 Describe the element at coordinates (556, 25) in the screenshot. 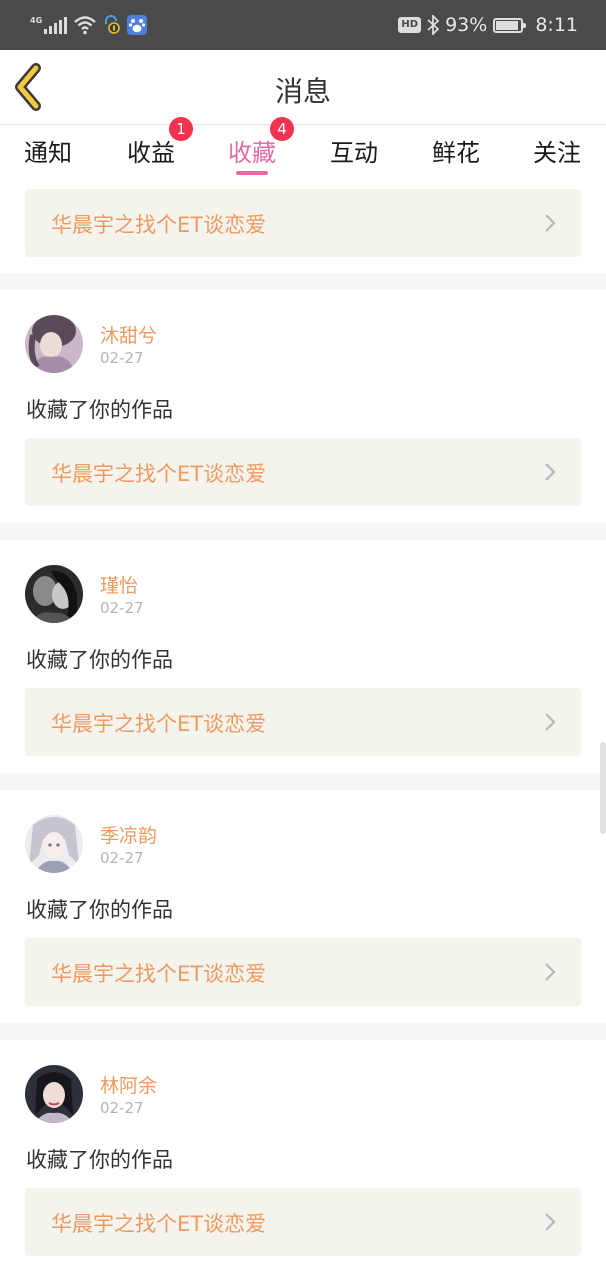

I see `clock: 8:11` at that location.